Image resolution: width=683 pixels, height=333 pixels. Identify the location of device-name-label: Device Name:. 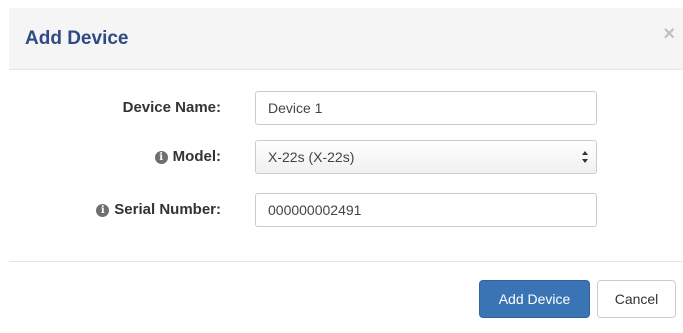
(172, 108).